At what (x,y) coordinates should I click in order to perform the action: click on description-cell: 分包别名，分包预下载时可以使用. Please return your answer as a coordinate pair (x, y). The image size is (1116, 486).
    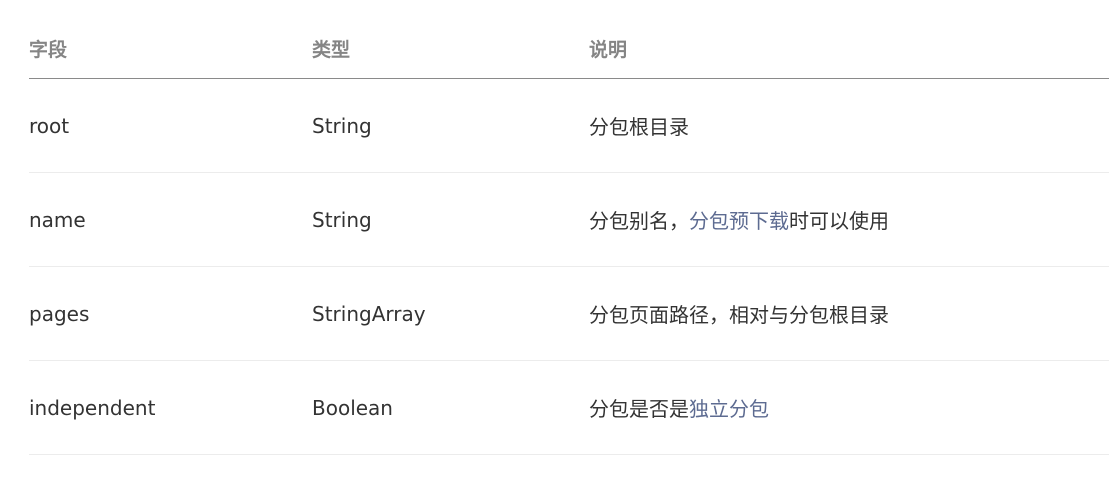
    Looking at the image, I should click on (849, 219).